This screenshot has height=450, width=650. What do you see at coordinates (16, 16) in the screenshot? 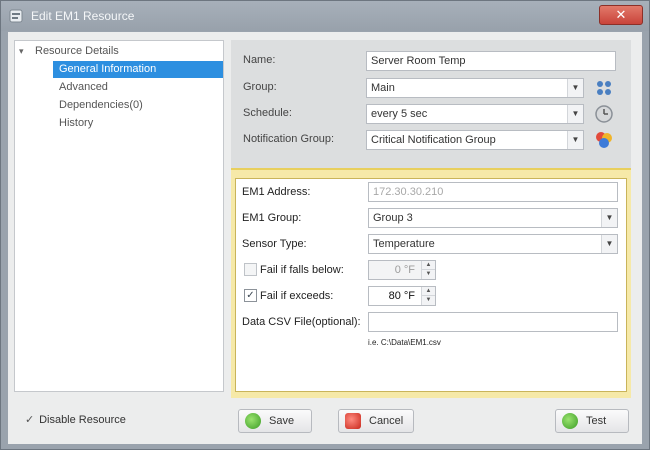
I see `app-icon` at bounding box center [16, 16].